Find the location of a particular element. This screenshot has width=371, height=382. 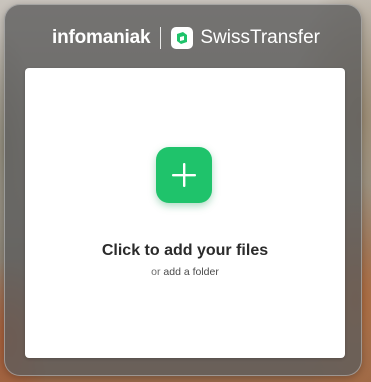

swisstransfer-logo-icon is located at coordinates (182, 38).